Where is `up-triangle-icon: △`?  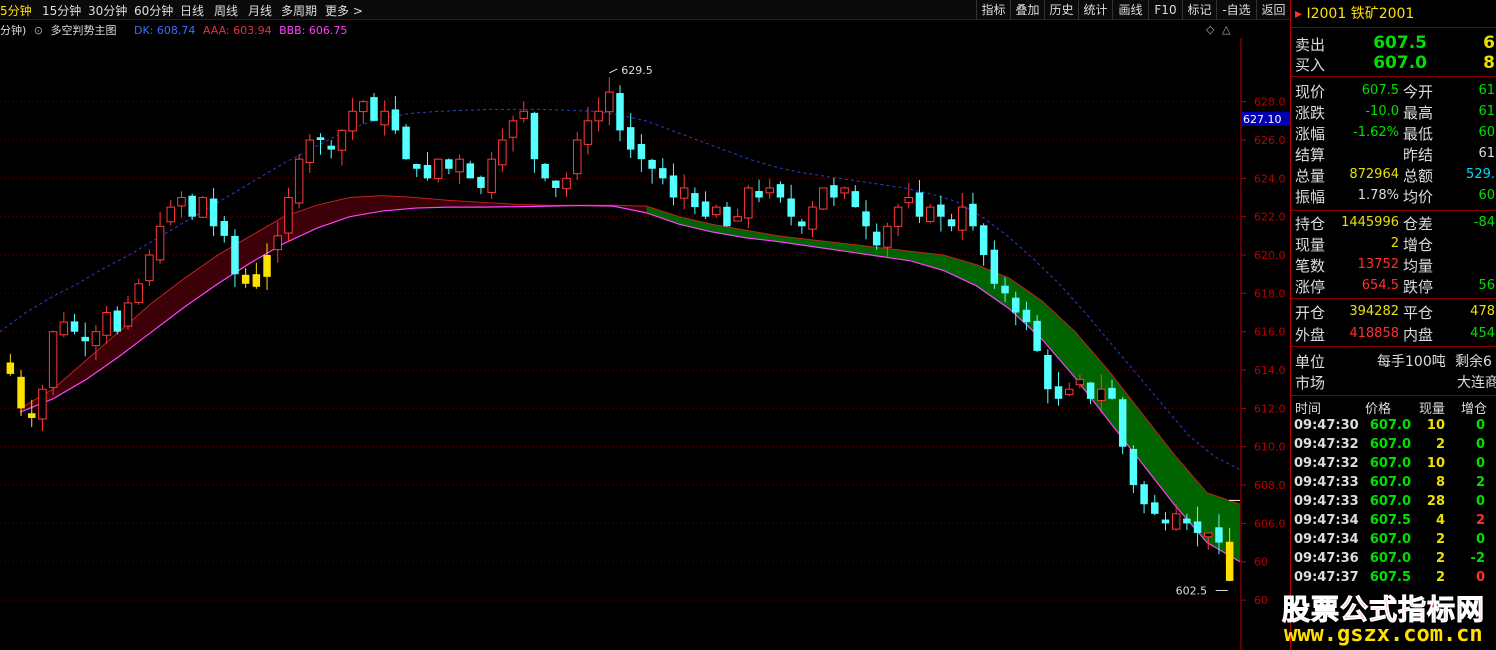
up-triangle-icon: △ is located at coordinates (1226, 29).